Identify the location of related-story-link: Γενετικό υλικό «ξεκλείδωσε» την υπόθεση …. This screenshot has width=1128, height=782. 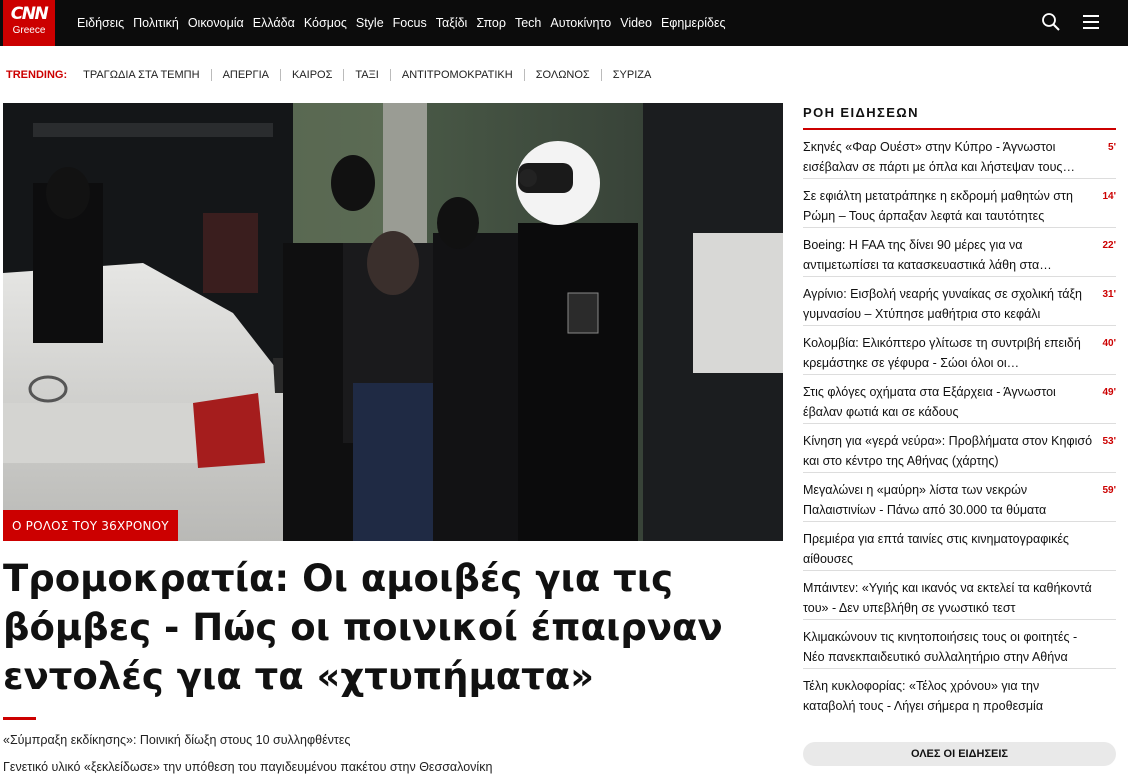
(247, 767).